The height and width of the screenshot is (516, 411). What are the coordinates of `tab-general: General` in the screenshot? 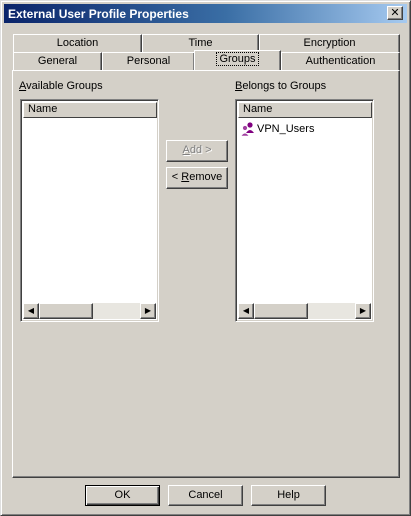 It's located at (57, 61).